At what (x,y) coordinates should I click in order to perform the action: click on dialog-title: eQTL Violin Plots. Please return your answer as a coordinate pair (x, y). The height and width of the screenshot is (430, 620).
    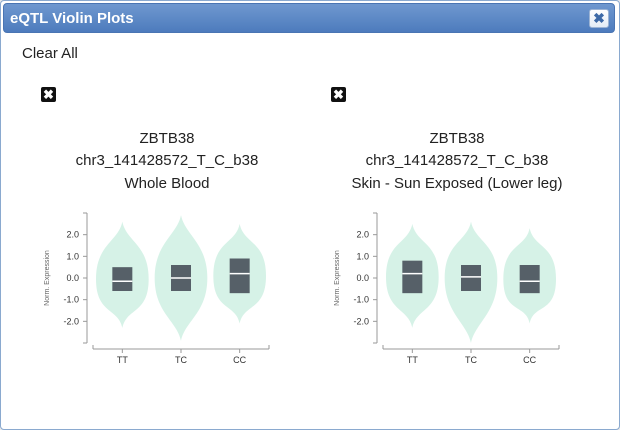
    Looking at the image, I should click on (72, 18).